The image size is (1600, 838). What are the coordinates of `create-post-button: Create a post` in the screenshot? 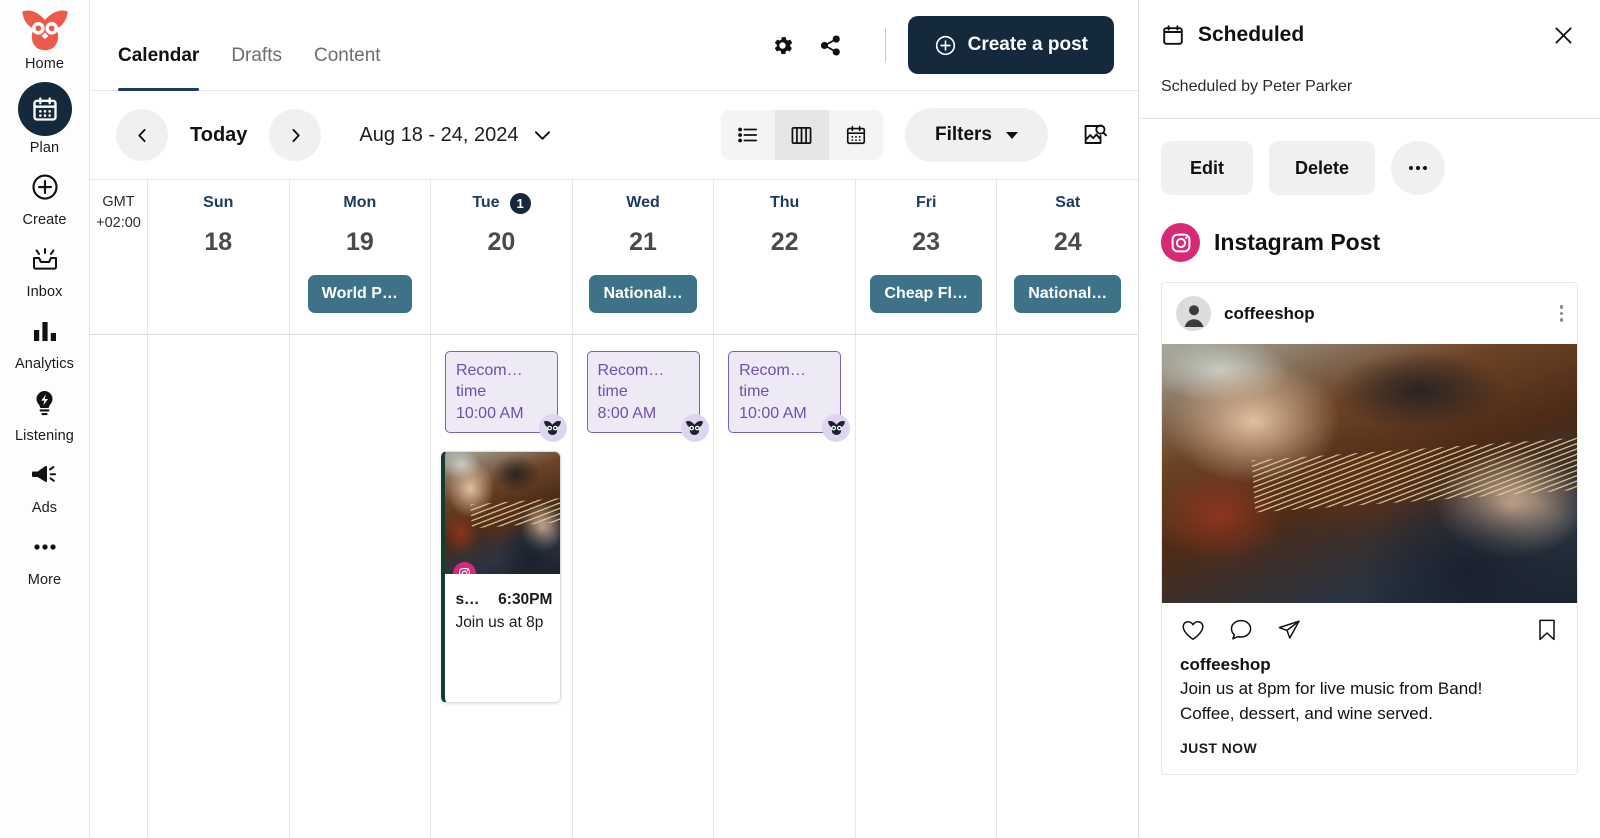 It's located at (1010, 45).